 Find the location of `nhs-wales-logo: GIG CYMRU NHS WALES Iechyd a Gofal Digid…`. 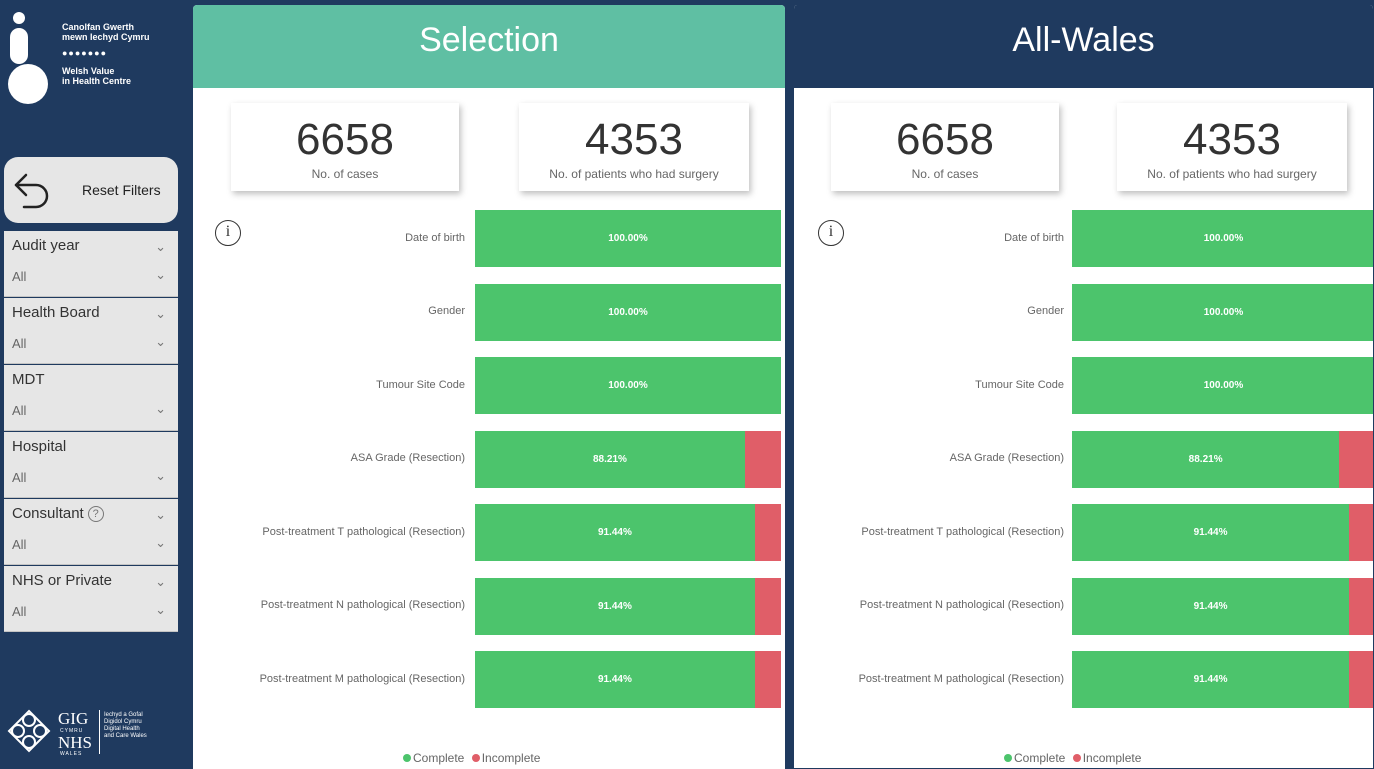

nhs-wales-logo: GIG CYMRU NHS WALES Iechyd a Gofal Digid… is located at coordinates (96, 733).